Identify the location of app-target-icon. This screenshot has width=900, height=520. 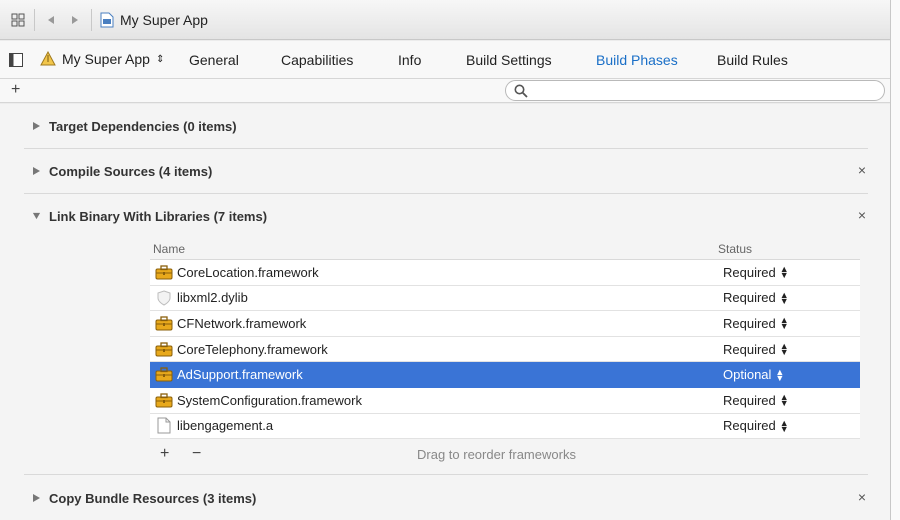
(48, 58).